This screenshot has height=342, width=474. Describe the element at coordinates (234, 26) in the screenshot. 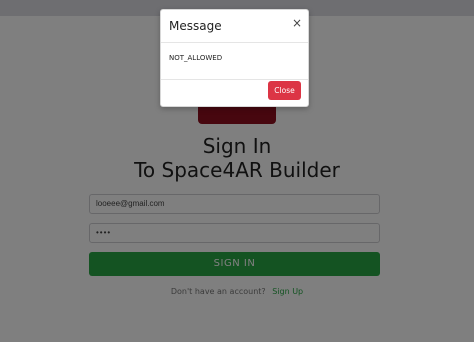

I see `modal-header: Message ×` at that location.